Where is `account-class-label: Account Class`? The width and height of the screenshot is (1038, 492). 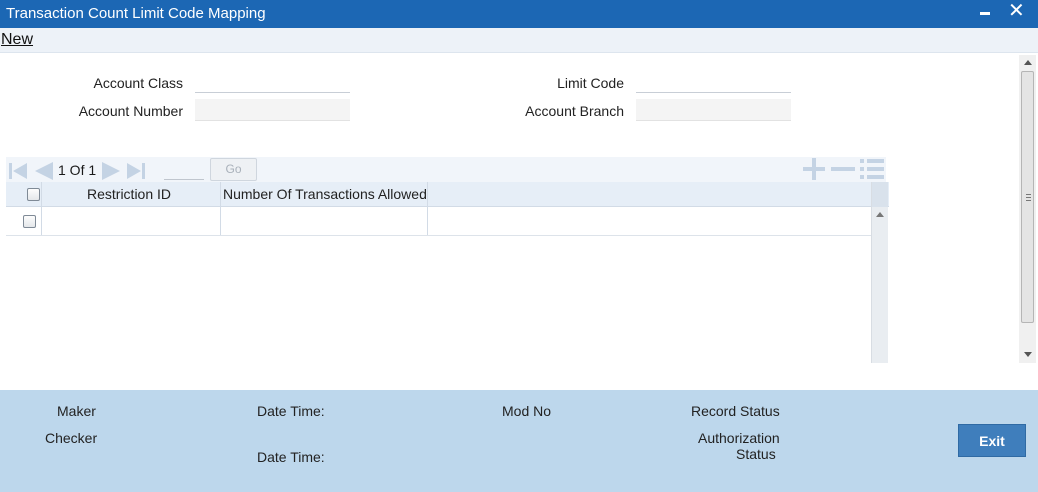 account-class-label: Account Class is located at coordinates (138, 83).